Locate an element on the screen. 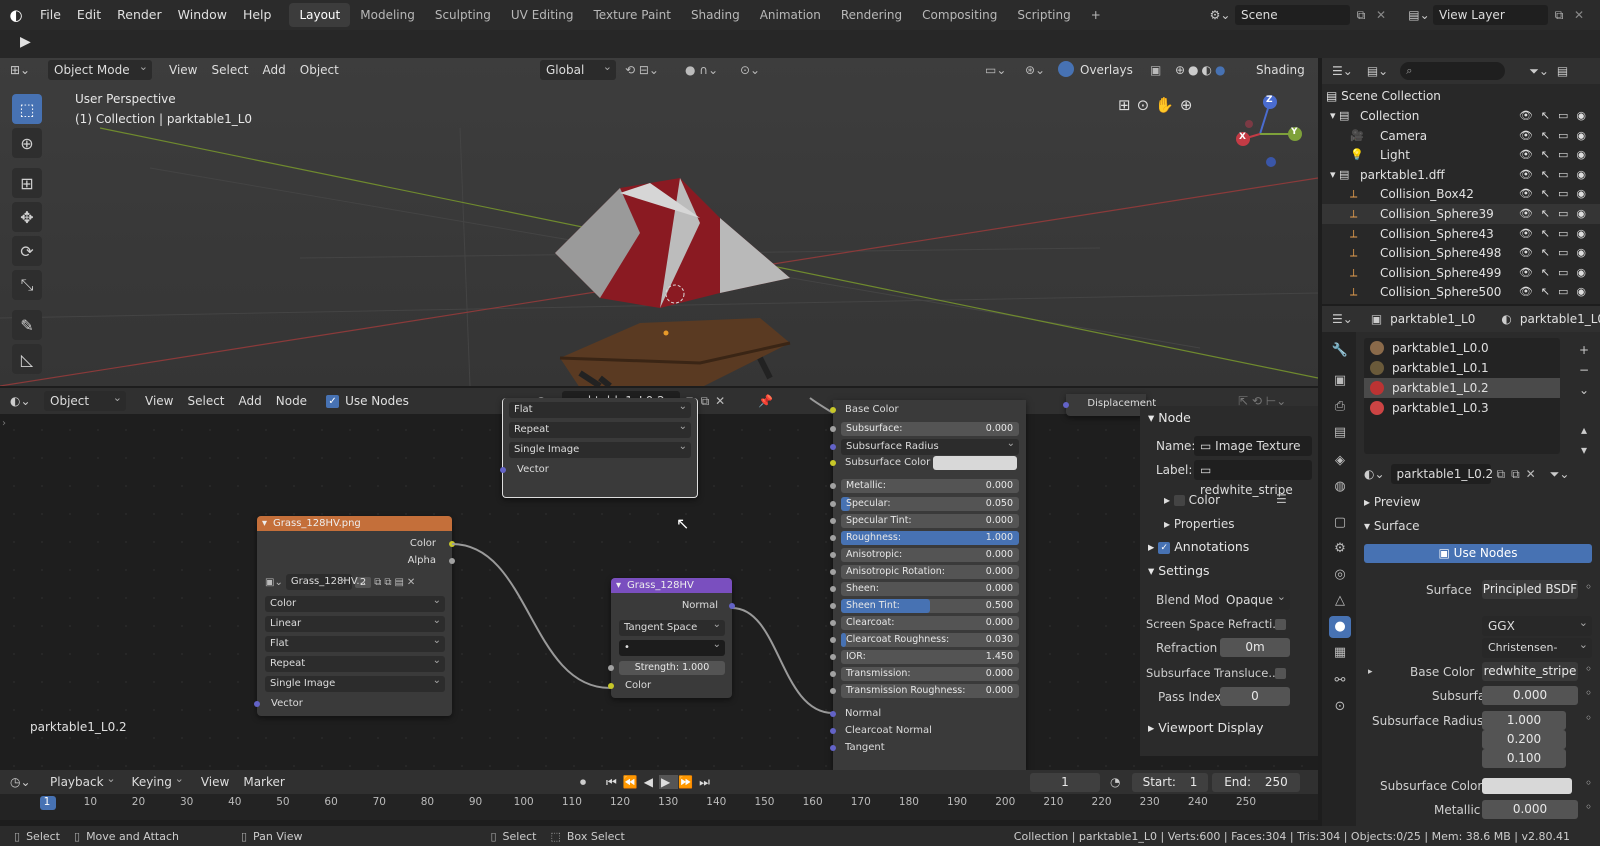 Image resolution: width=1600 pixels, height=846 pixels. scene-collection-row: ▤ Scene Collection is located at coordinates (1383, 96).